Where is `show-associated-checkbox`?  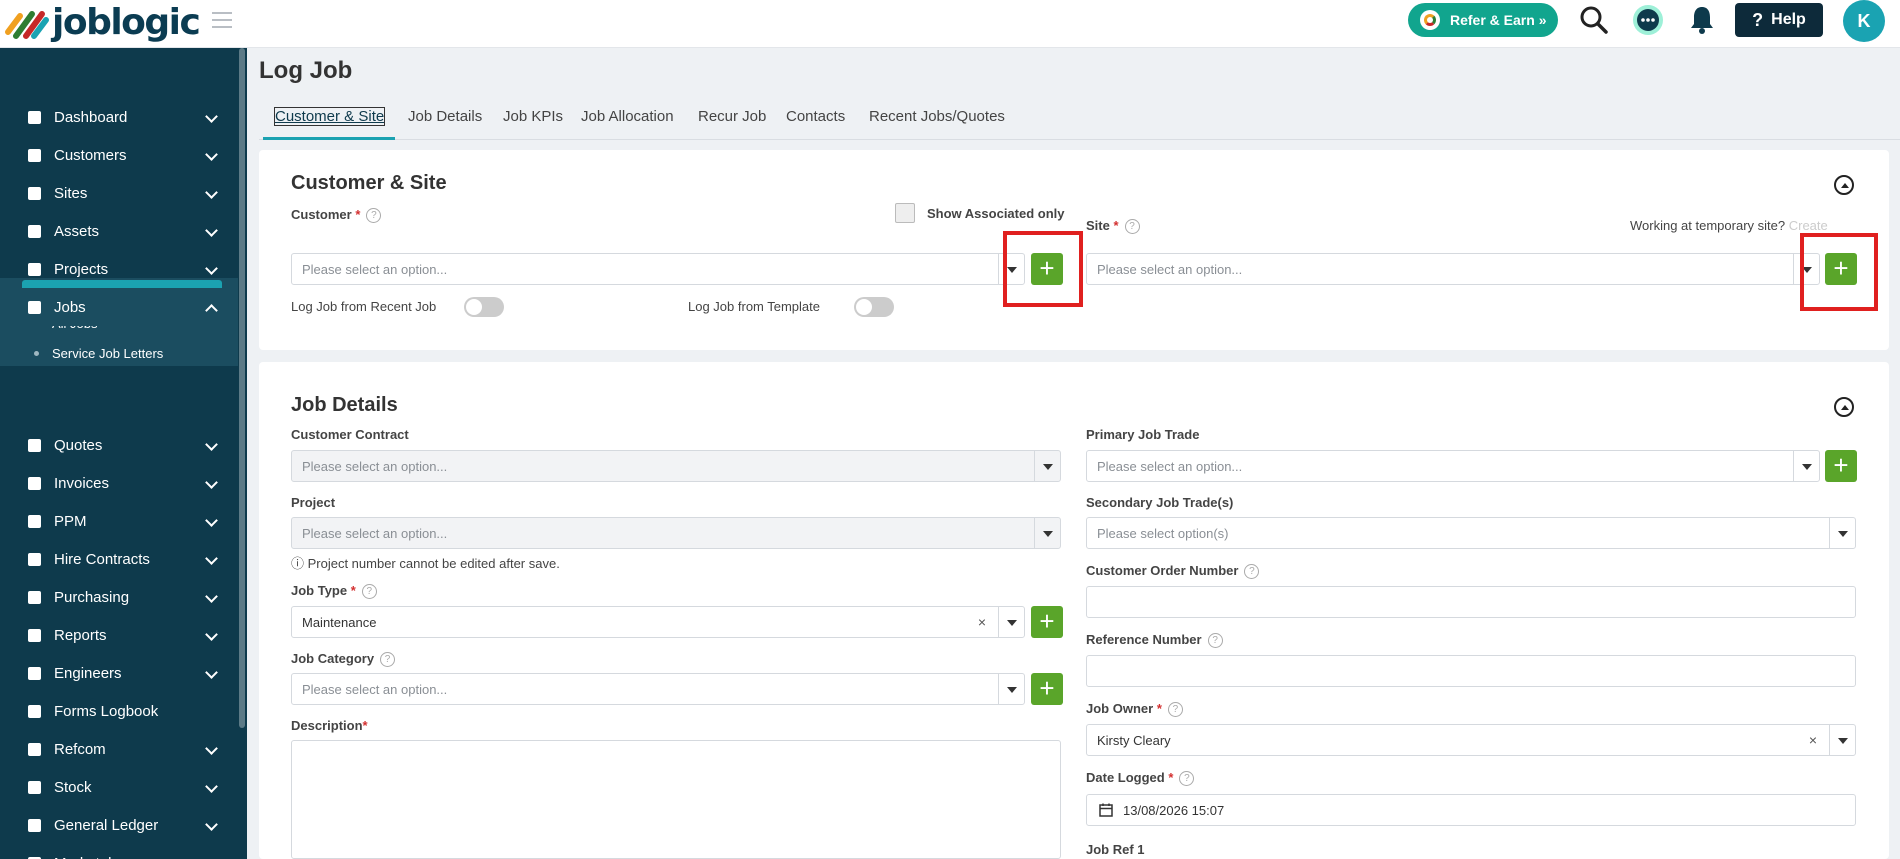 show-associated-checkbox is located at coordinates (905, 213).